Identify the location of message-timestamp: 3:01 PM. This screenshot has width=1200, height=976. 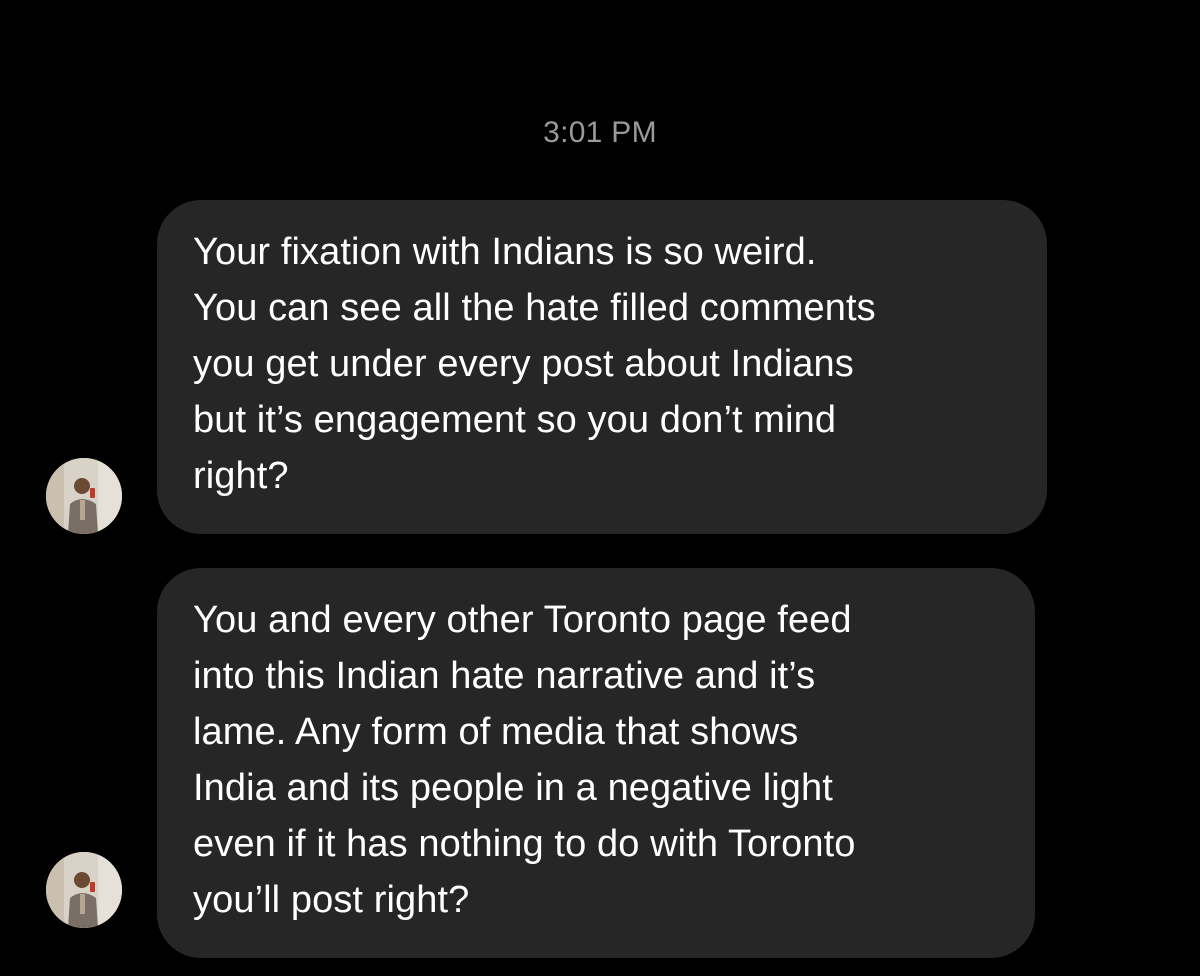
(600, 132).